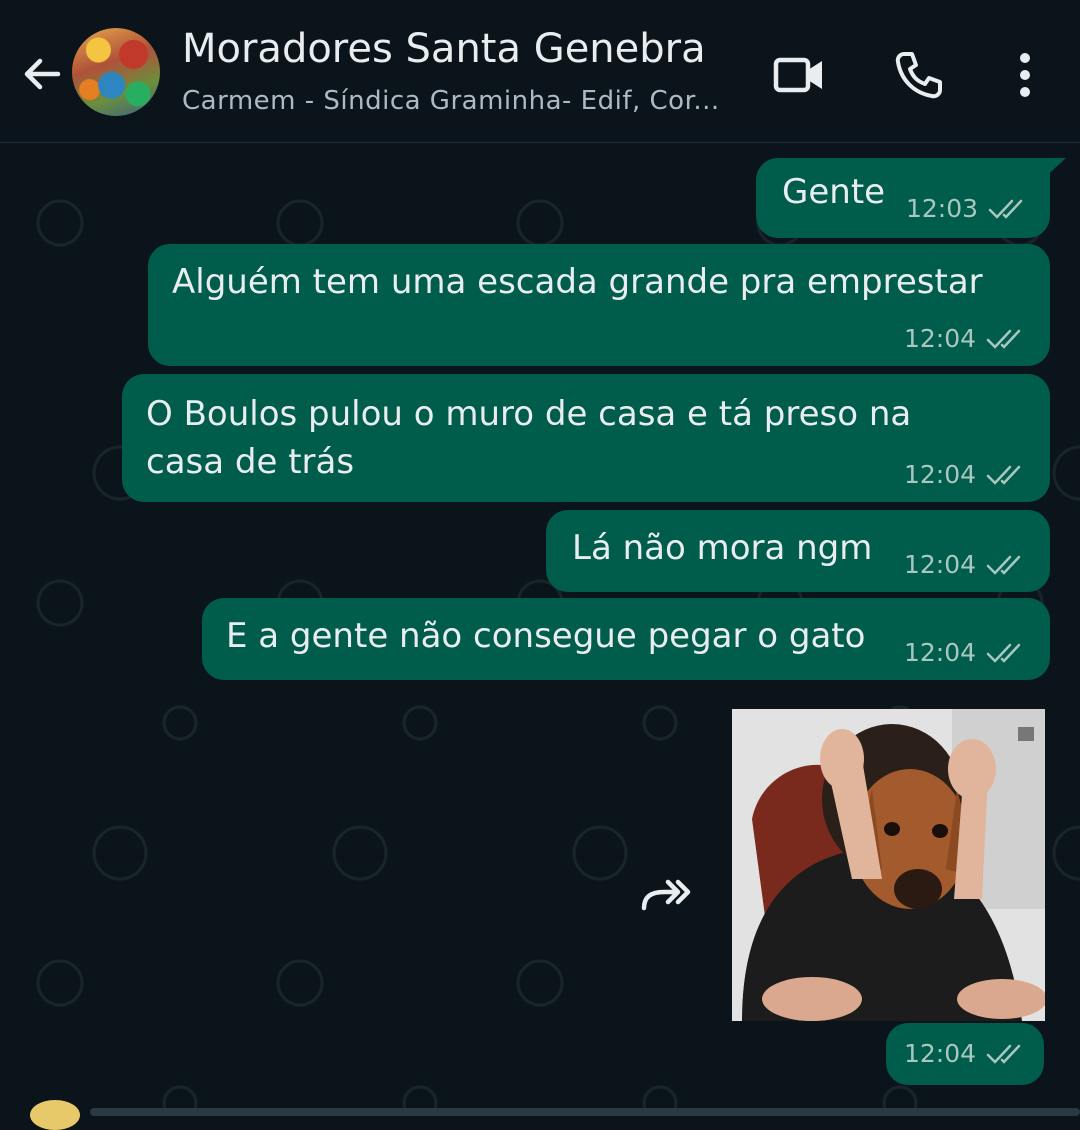 The height and width of the screenshot is (1130, 1080). I want to click on video-call-icon, so click(799, 75).